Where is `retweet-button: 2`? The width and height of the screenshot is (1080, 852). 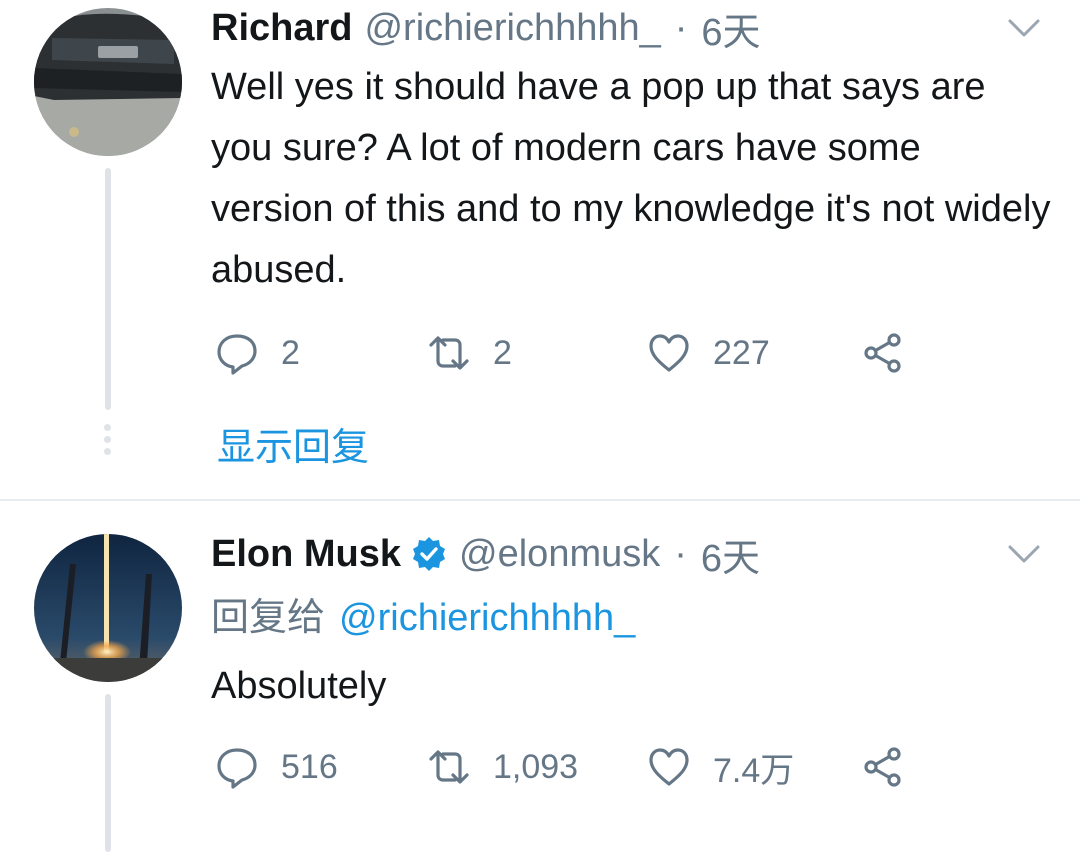
retweet-button: 2 is located at coordinates (469, 353).